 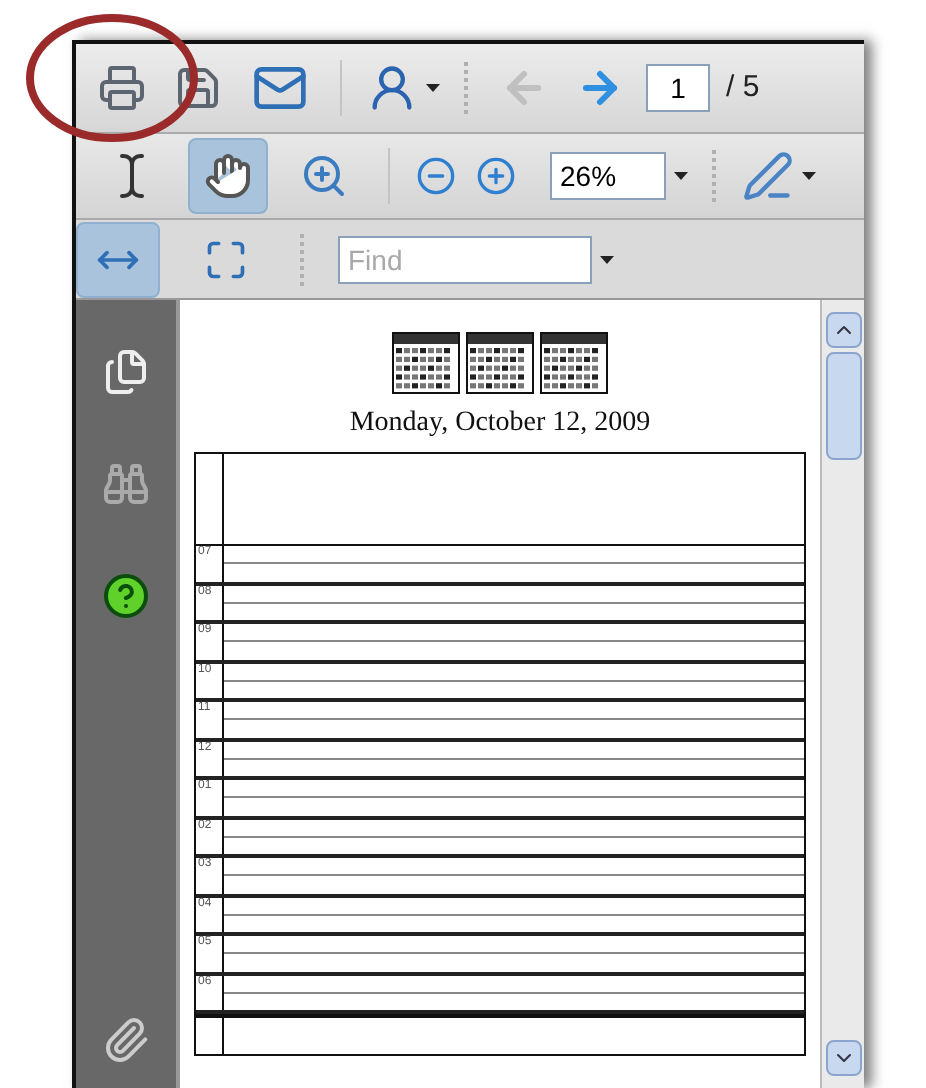 I want to click on zoom-out-button, so click(x=436, y=176).